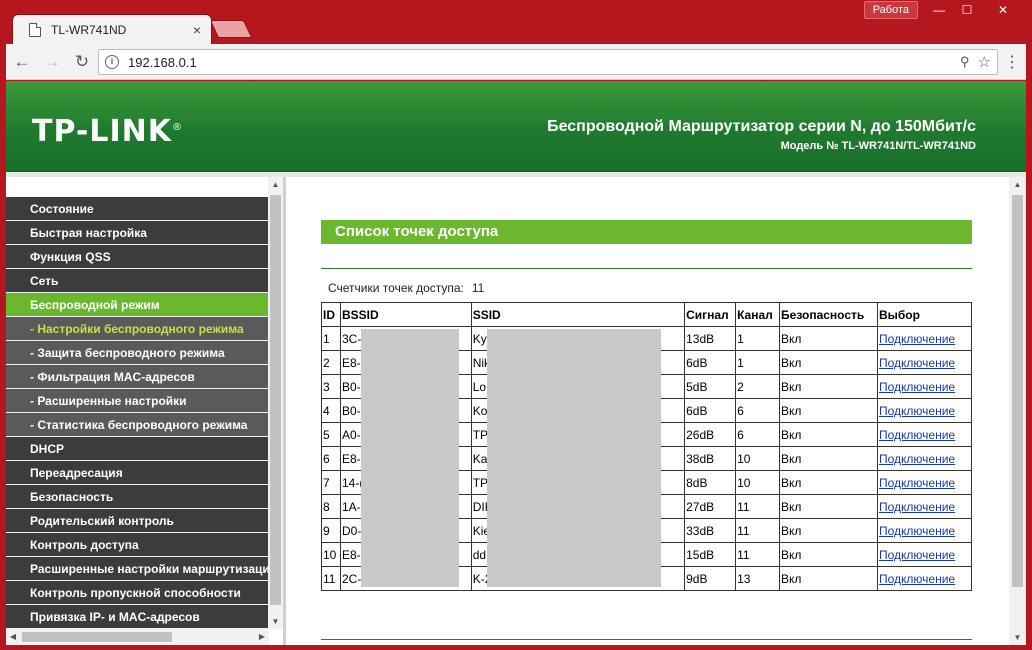 Image resolution: width=1032 pixels, height=650 pixels. I want to click on sidebar-item: - Настройки беспроводного режима, so click(137, 329).